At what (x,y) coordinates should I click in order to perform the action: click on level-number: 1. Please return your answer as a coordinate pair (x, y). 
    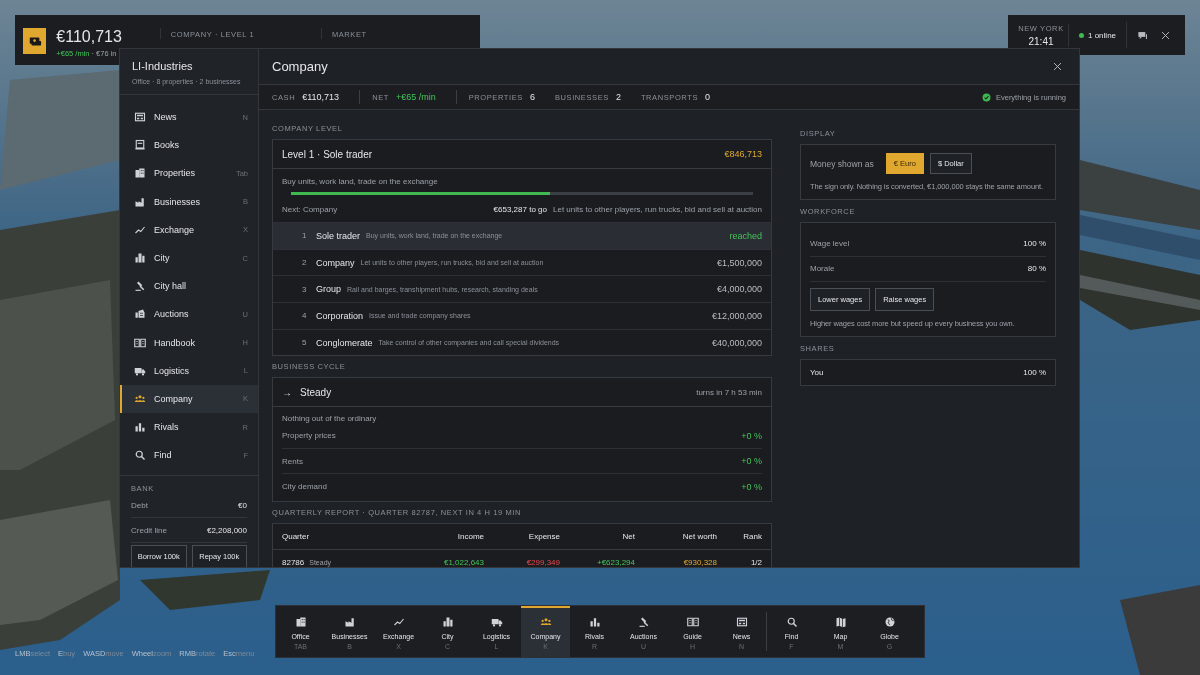
    Looking at the image, I should click on (305, 236).